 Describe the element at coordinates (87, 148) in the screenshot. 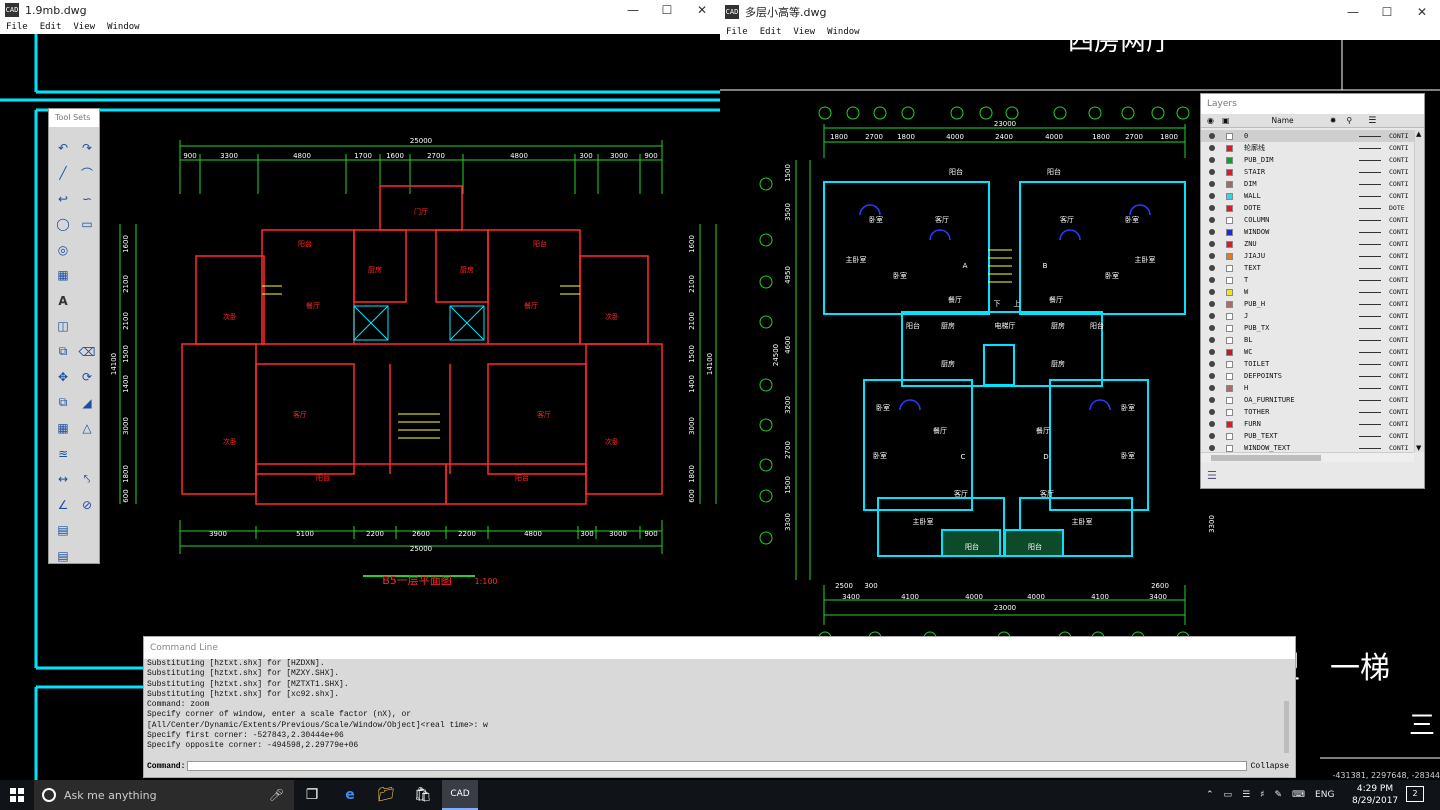

I see `redo-icon: ↷` at that location.